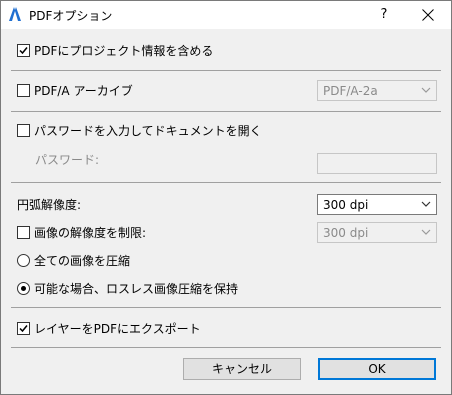 The width and height of the screenshot is (452, 395). What do you see at coordinates (124, 50) in the screenshot?
I see `include-project-info-label: PDFにプロジェクト情報を含める` at bounding box center [124, 50].